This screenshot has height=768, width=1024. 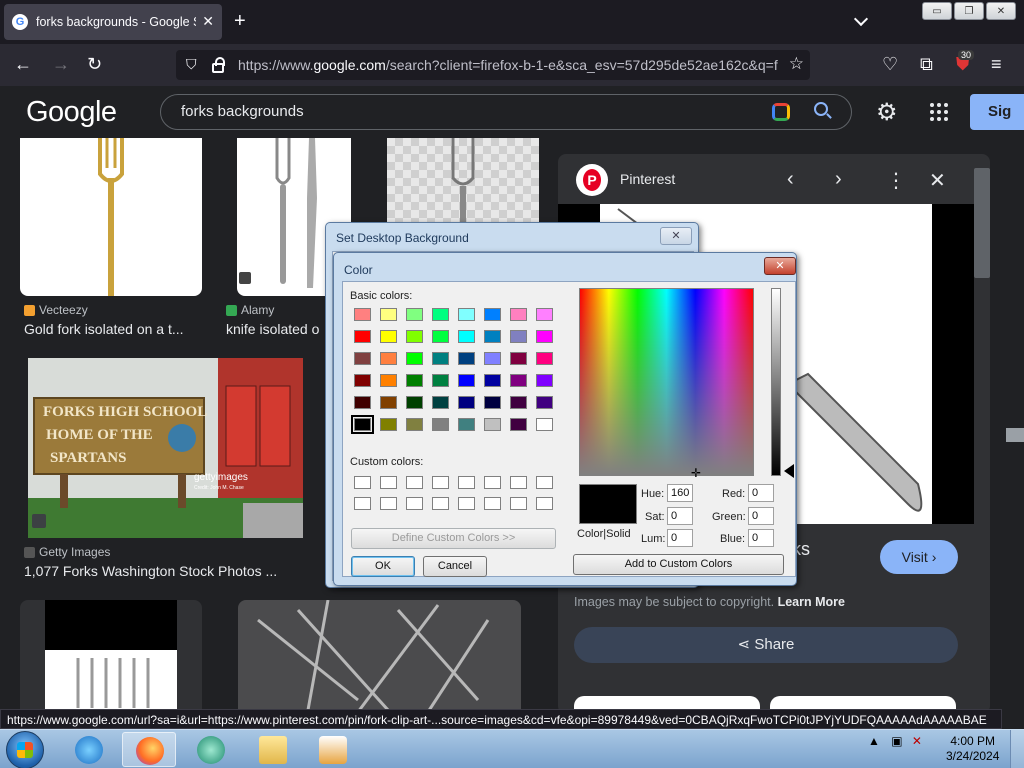 I want to click on shield-icon: ⛉, so click(x=191, y=64).